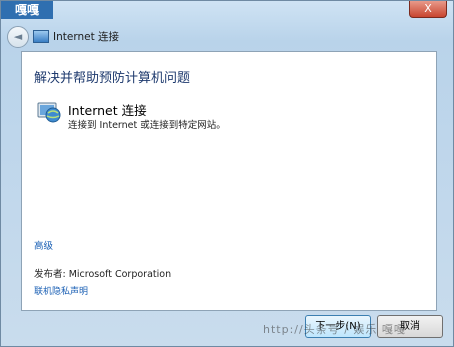 The width and height of the screenshot is (454, 347). I want to click on corner-tag: 嘎嘎, so click(27, 10).